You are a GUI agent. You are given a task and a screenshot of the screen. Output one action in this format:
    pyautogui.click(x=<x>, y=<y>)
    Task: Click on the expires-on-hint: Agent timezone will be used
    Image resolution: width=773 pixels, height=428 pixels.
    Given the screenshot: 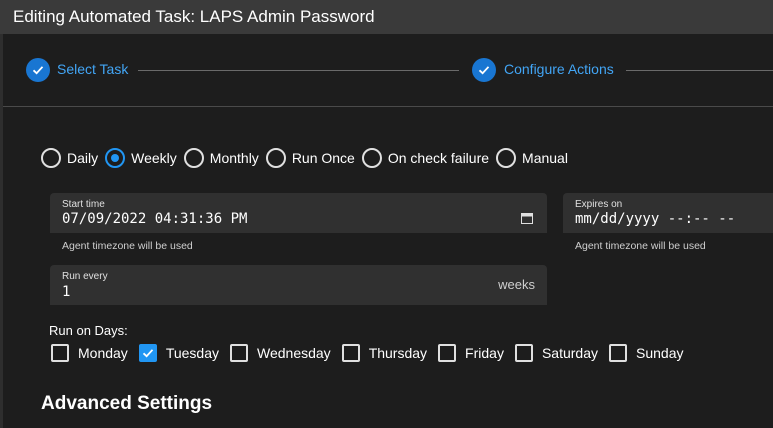 What is the action you would take?
    pyautogui.click(x=640, y=246)
    